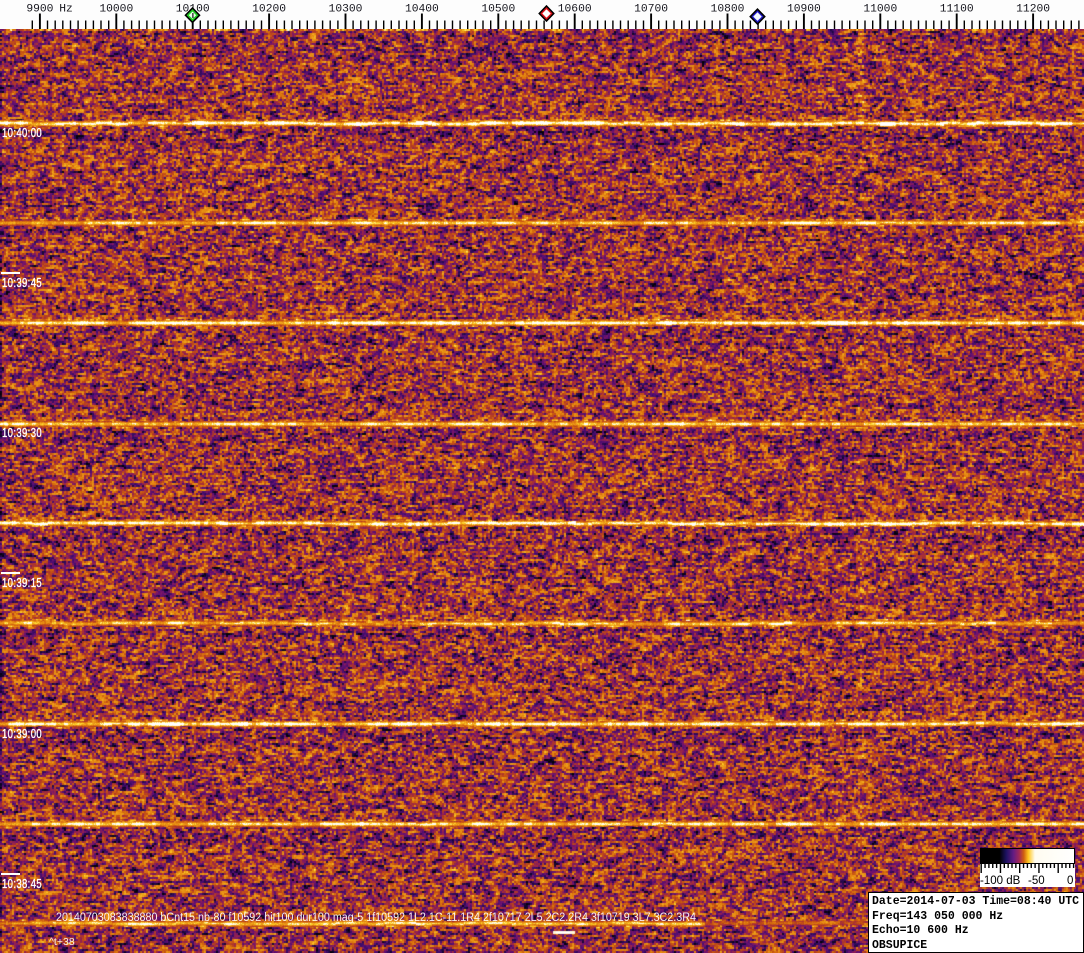 Image resolution: width=1084 pixels, height=953 pixels. What do you see at coordinates (39, 10) in the screenshot?
I see `svg-text: 9900` at bounding box center [39, 10].